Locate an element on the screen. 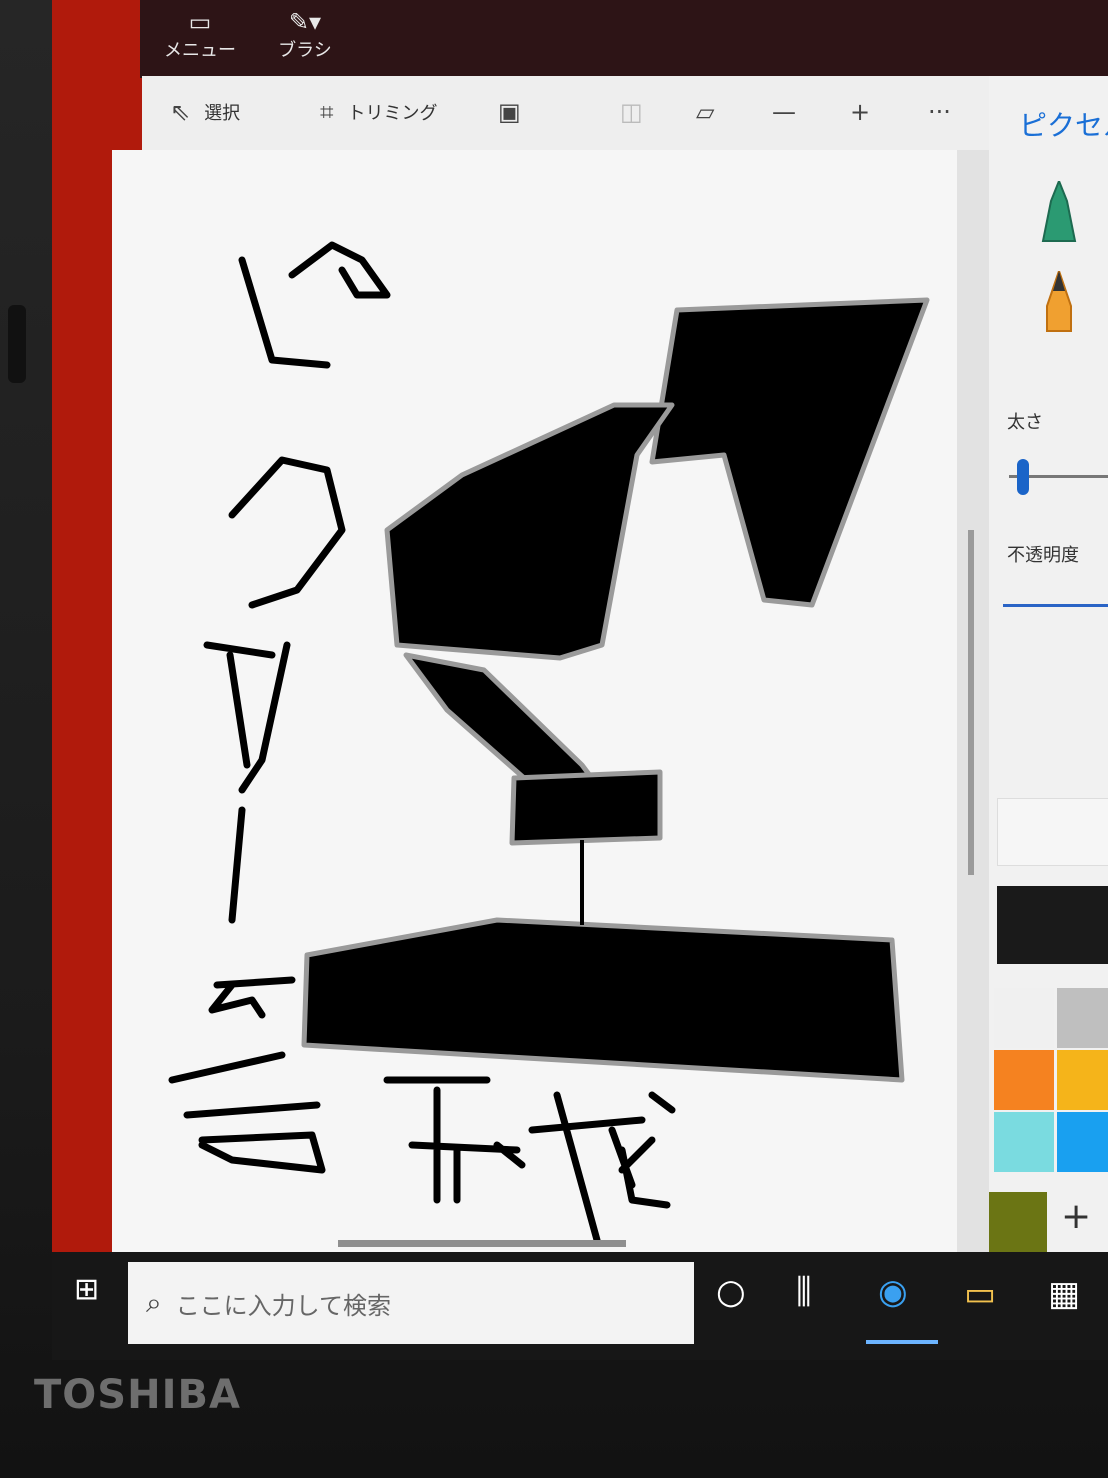 Image resolution: width=1108 pixels, height=1478 pixels. image-button: ▣ is located at coordinates (509, 112).